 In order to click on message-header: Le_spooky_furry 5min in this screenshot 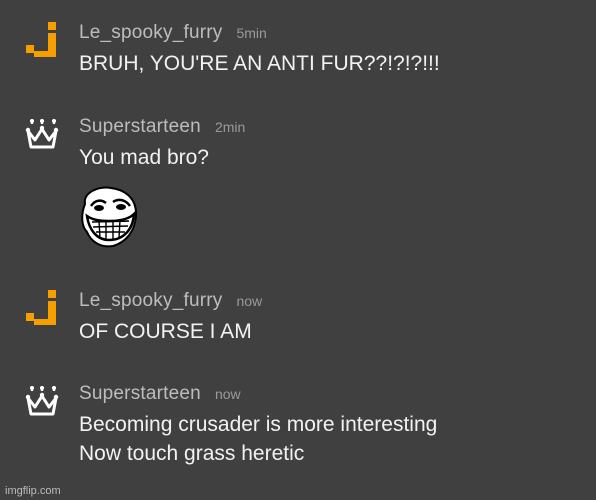, I will do `click(173, 33)`.